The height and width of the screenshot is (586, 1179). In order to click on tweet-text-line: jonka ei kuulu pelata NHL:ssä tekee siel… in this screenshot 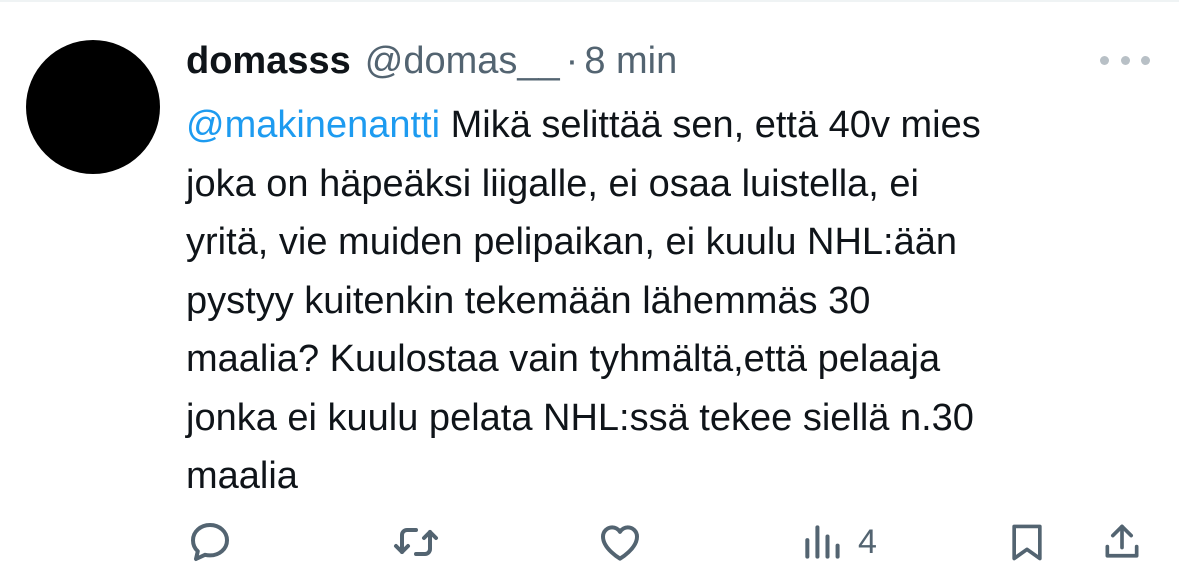, I will do `click(580, 417)`.